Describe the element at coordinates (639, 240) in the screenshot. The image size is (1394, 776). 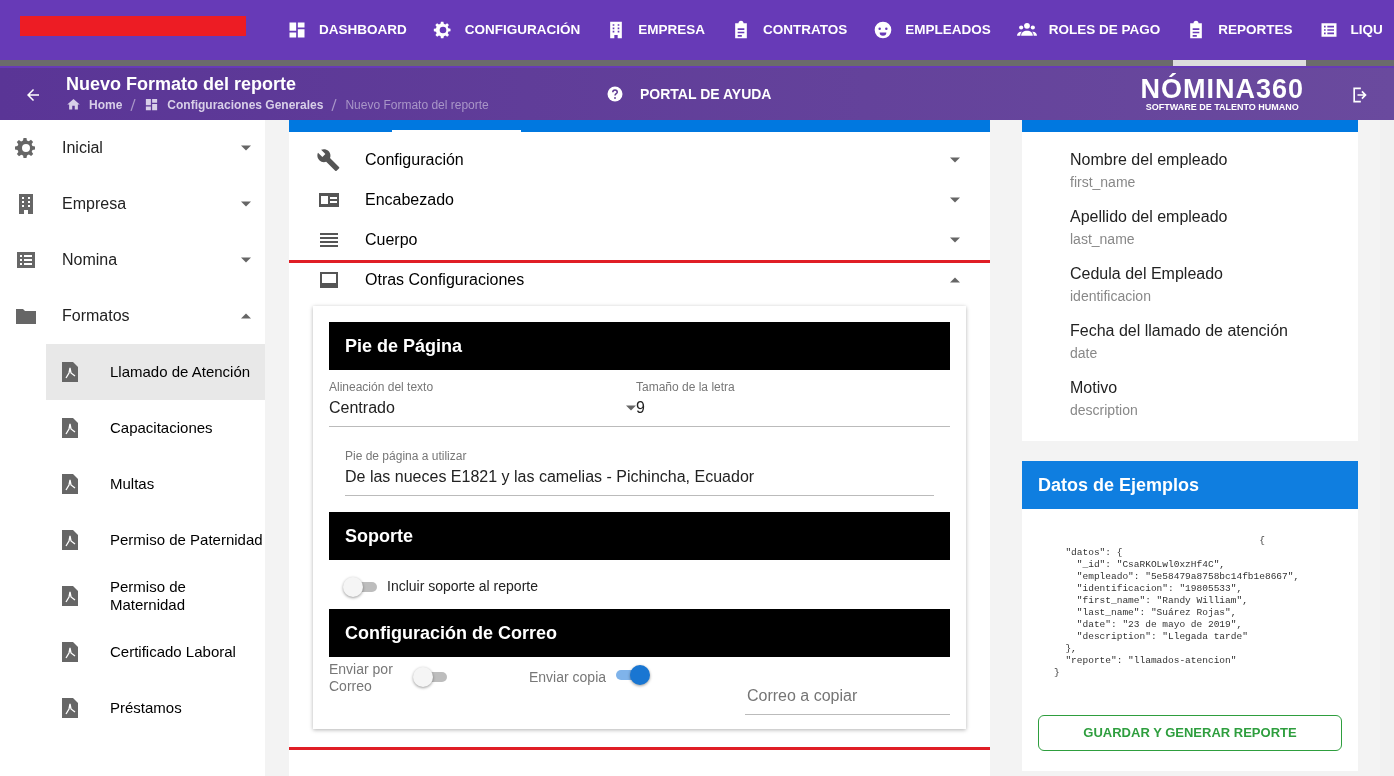
I see `accordion-header: Cuerpo` at that location.